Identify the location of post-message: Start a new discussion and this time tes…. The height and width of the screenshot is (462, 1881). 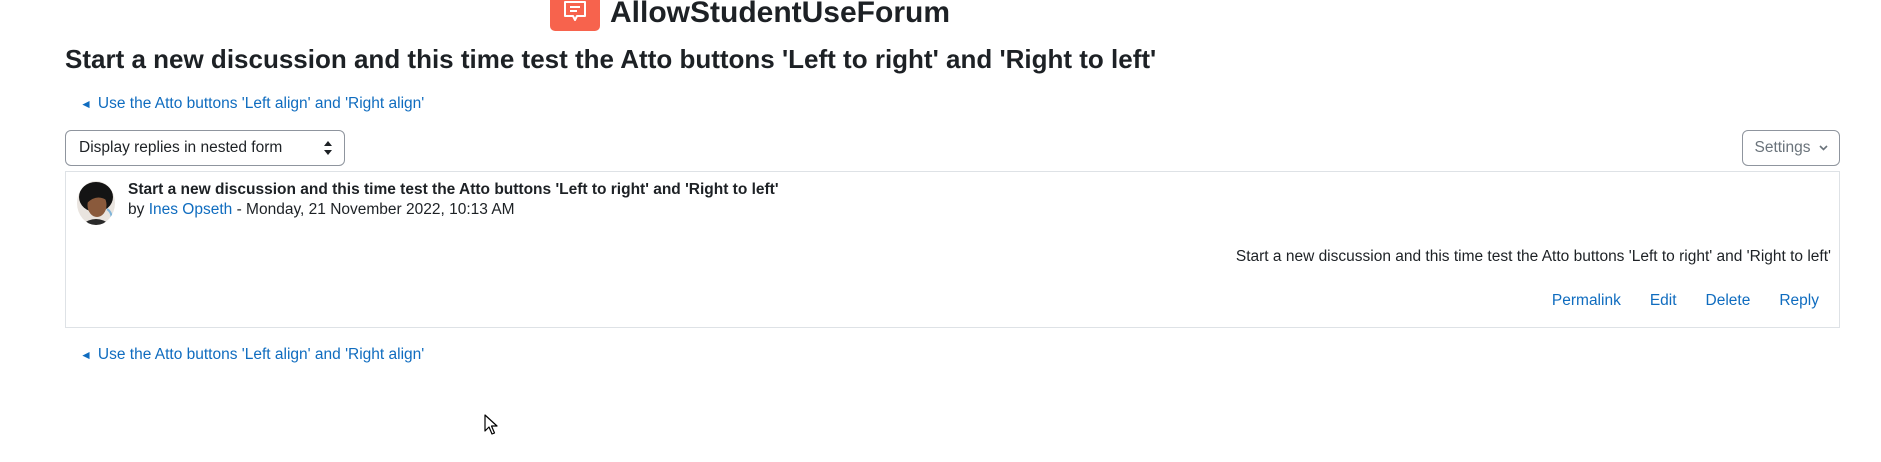
(1533, 256).